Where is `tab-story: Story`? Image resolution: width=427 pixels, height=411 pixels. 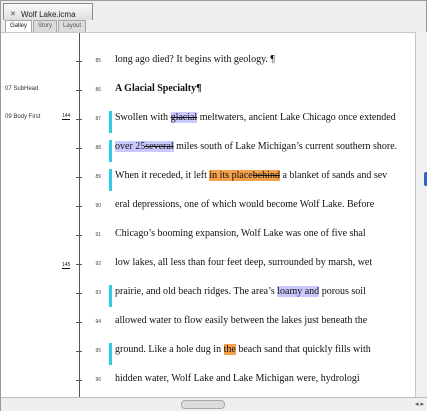 tab-story: Story is located at coordinates (45, 26).